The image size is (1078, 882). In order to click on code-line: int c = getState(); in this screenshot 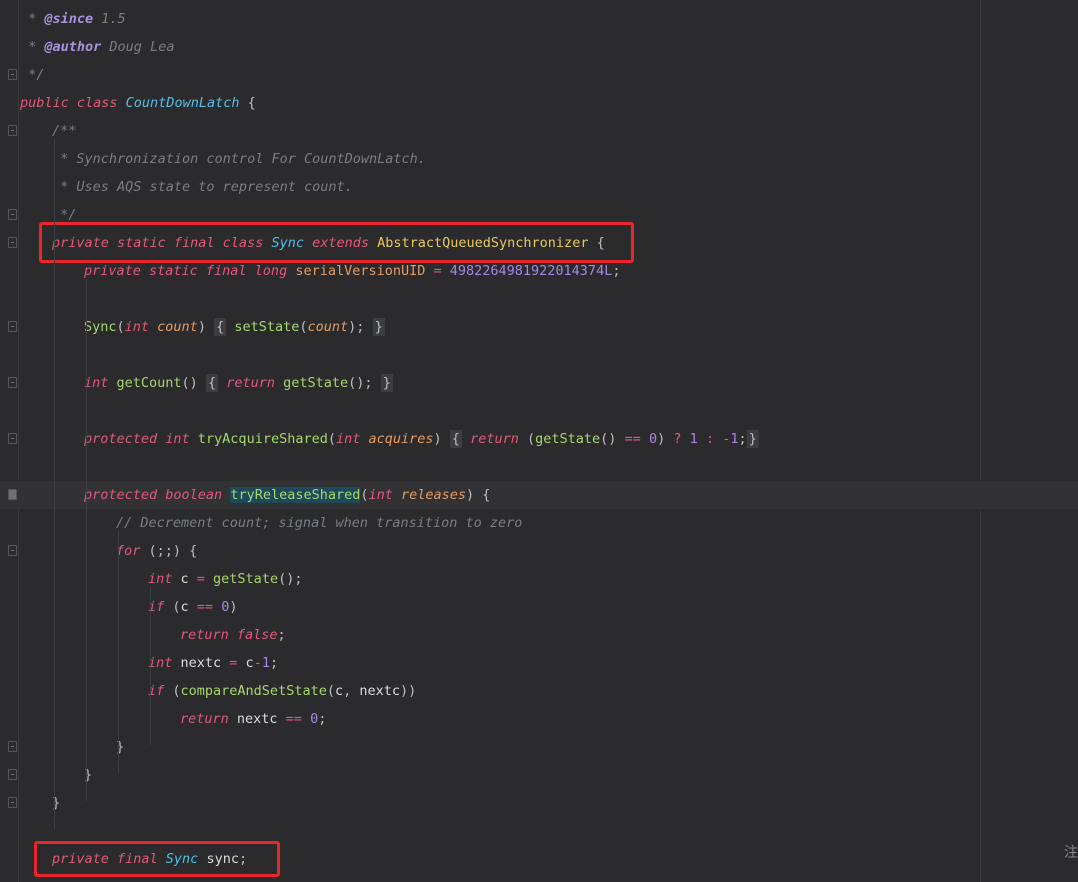, I will do `click(539, 579)`.